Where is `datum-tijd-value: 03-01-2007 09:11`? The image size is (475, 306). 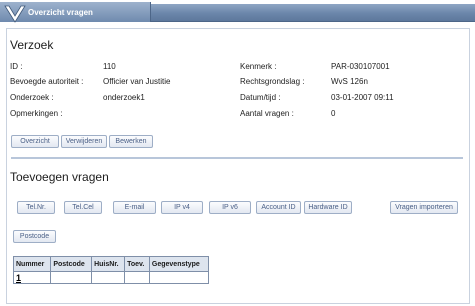
datum-tijd-value: 03-01-2007 09:11 is located at coordinates (362, 97).